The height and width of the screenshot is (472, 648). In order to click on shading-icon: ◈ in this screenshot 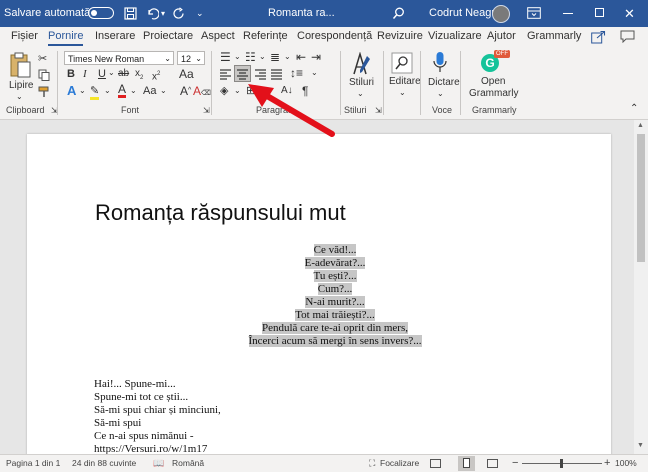, I will do `click(224, 91)`.